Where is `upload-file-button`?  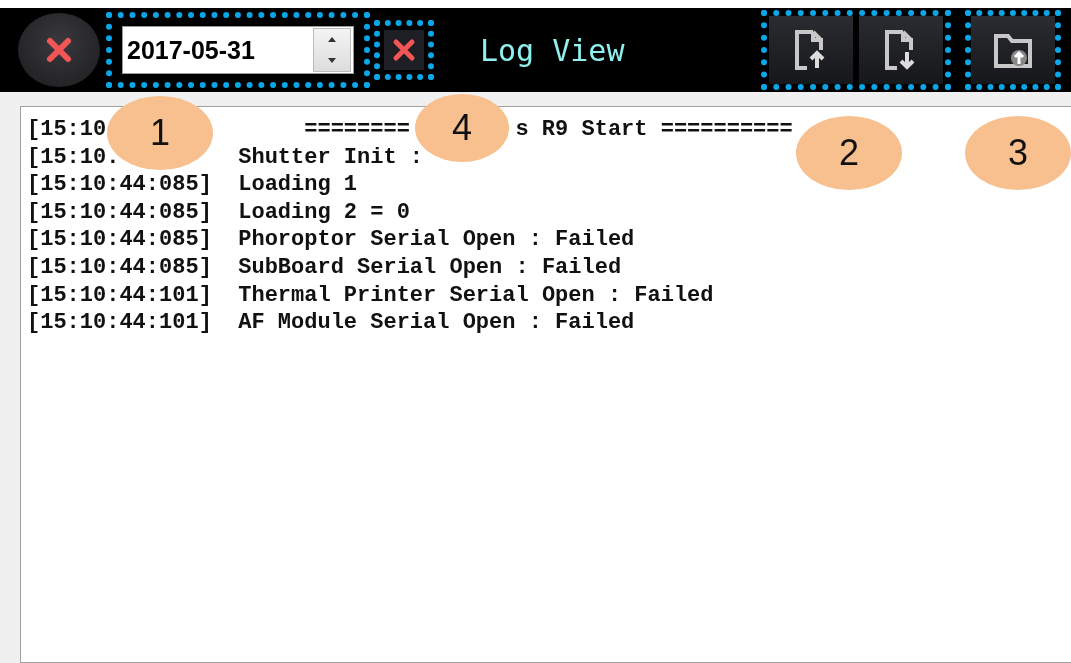 upload-file-button is located at coordinates (811, 50).